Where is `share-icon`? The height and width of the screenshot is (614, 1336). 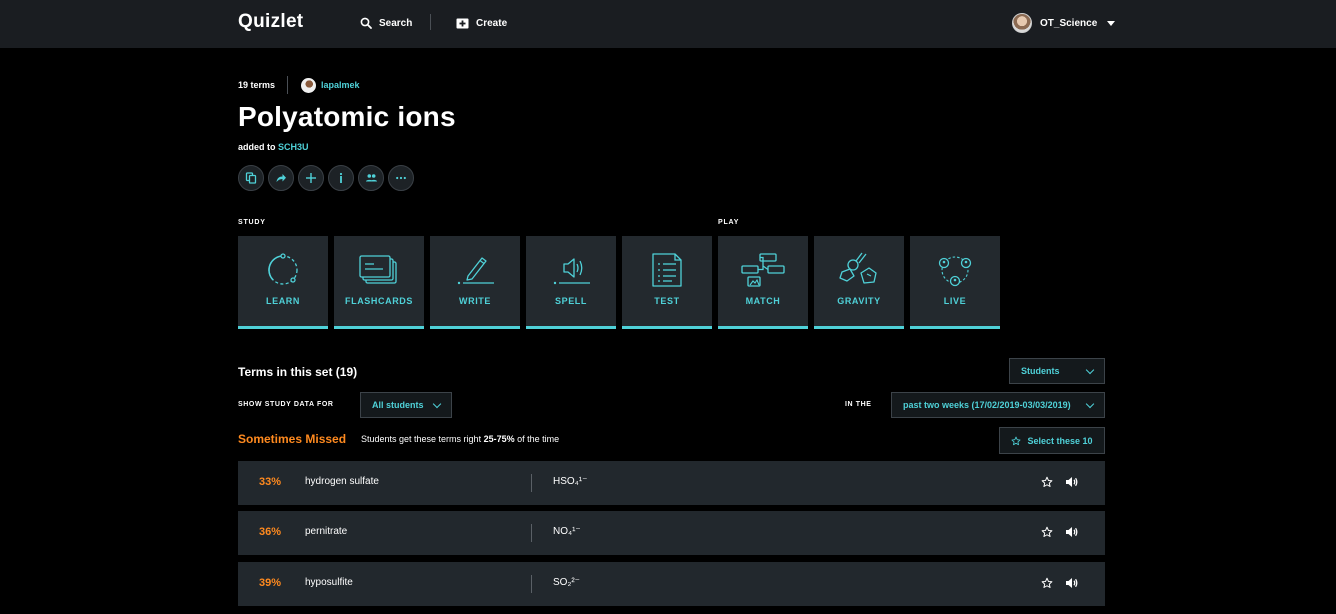 share-icon is located at coordinates (281, 178).